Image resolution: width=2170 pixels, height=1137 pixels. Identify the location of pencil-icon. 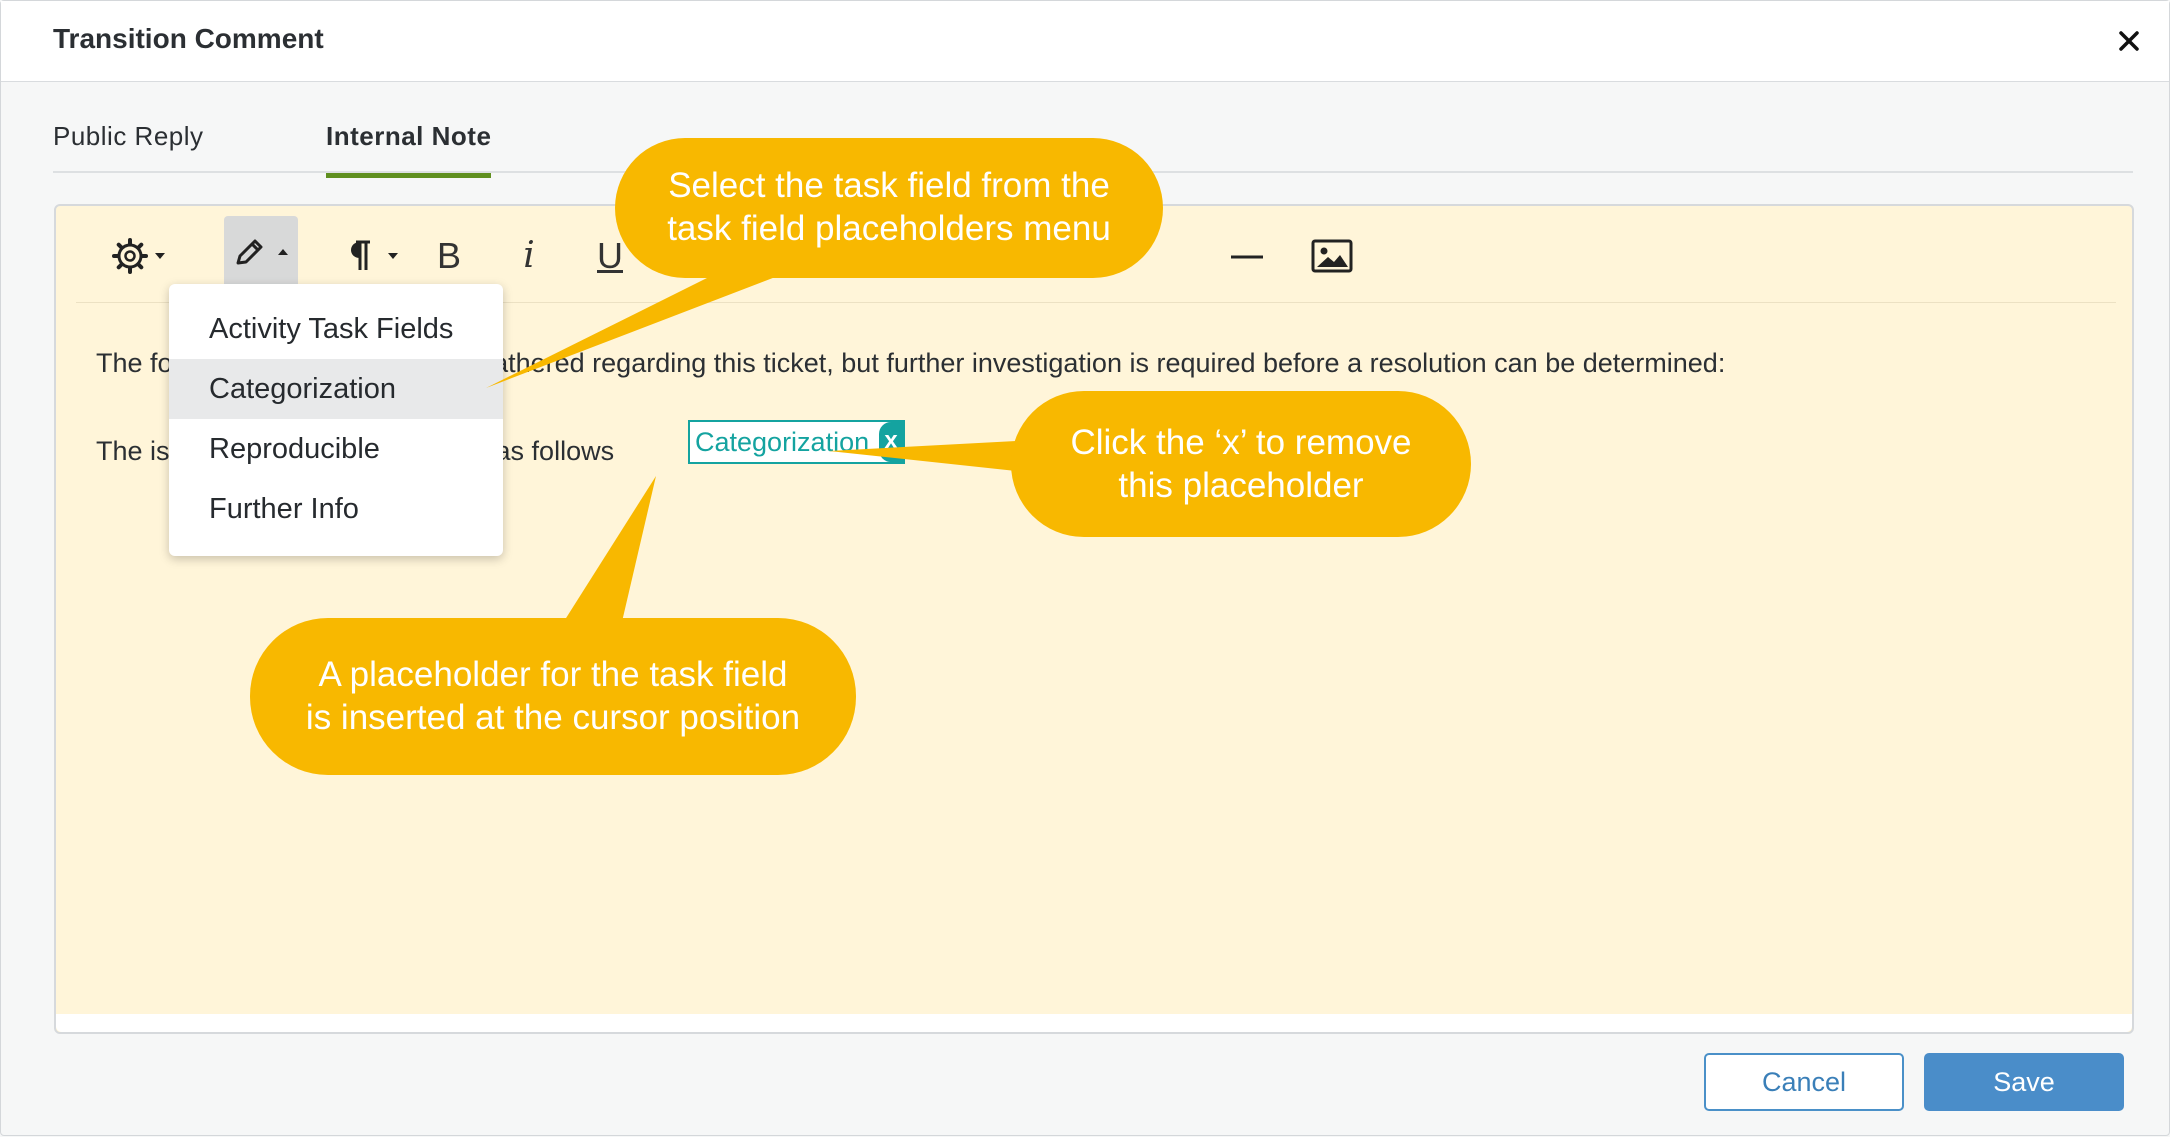
(262, 252).